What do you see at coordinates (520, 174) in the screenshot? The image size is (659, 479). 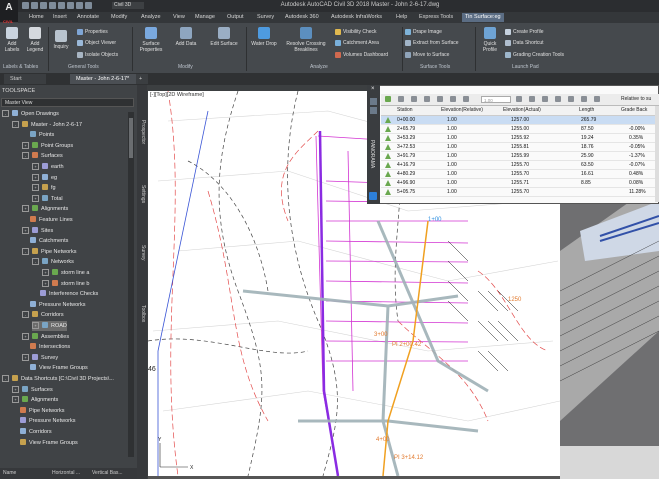 I see `table-row: 4+80.29 1.00 1255.70 16.61 0.48%` at bounding box center [520, 174].